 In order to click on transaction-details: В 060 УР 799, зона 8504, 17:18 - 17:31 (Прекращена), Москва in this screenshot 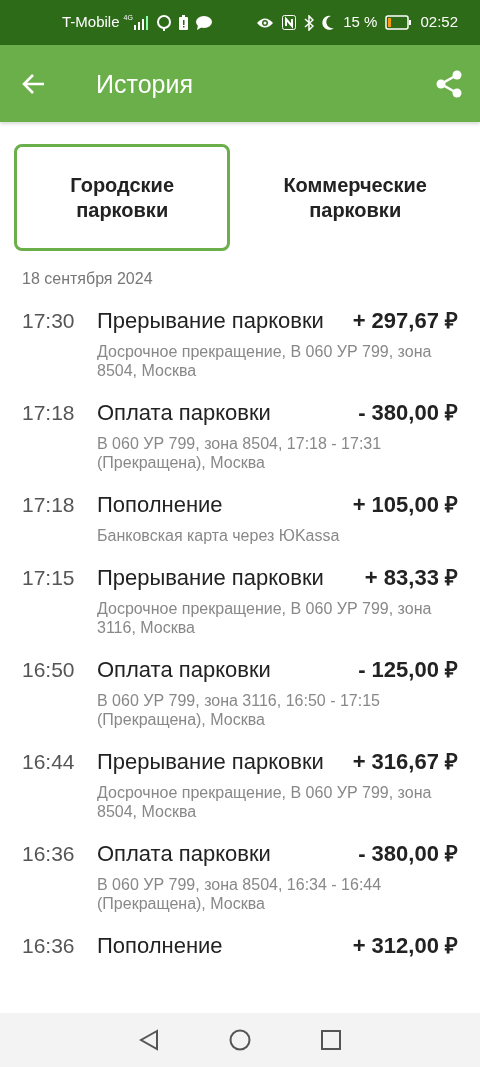, I will do `click(240, 453)`.